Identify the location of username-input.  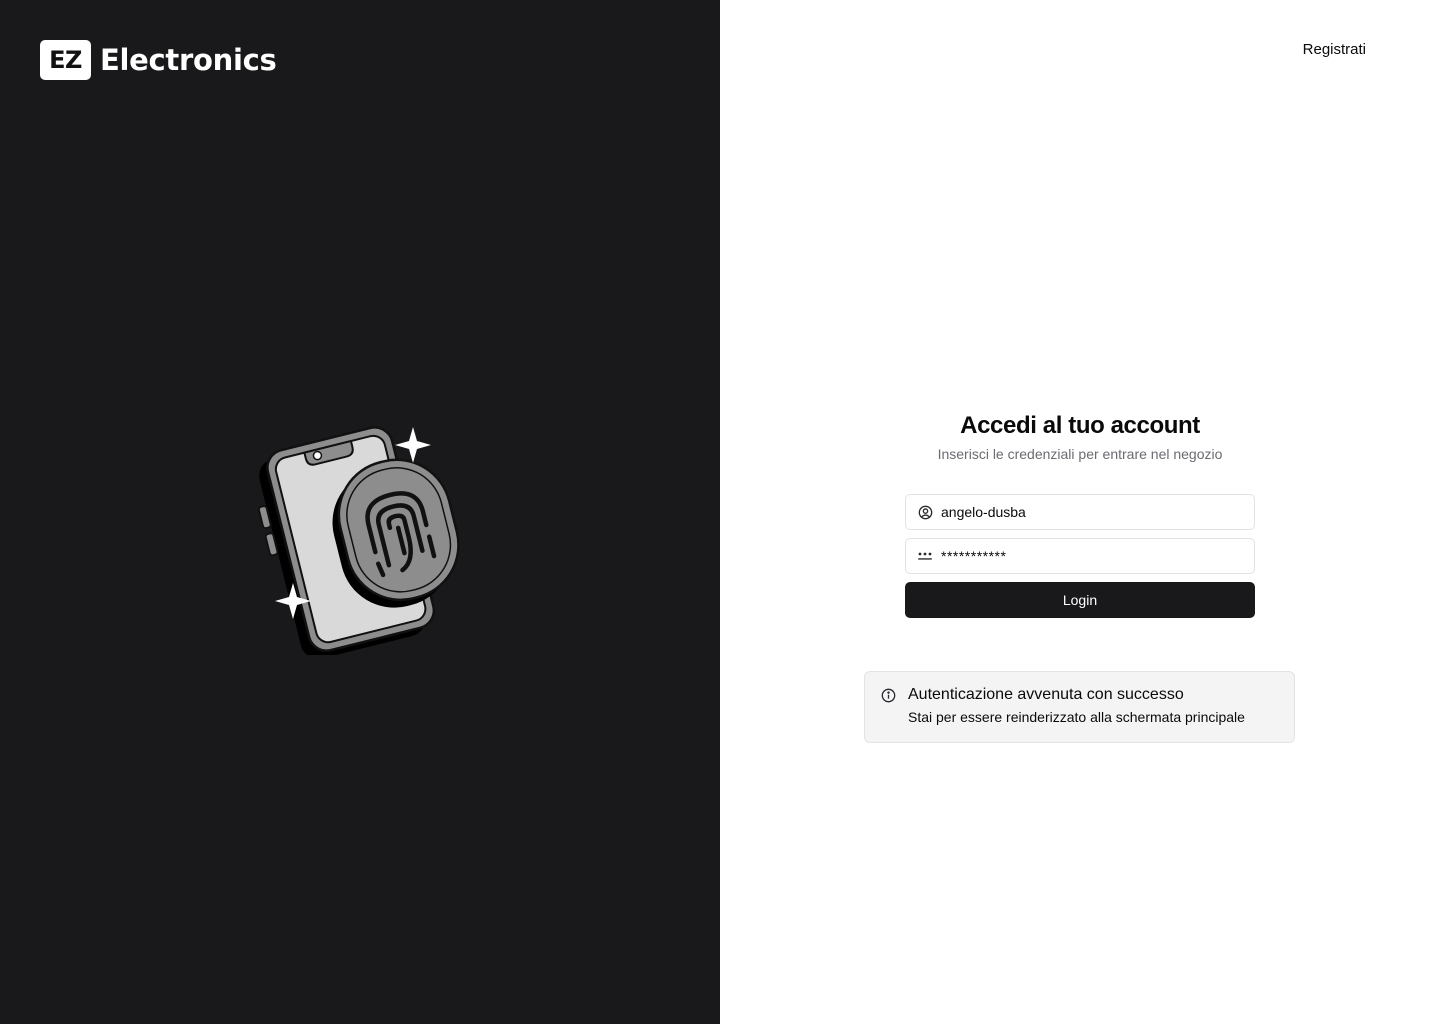
(1093, 512).